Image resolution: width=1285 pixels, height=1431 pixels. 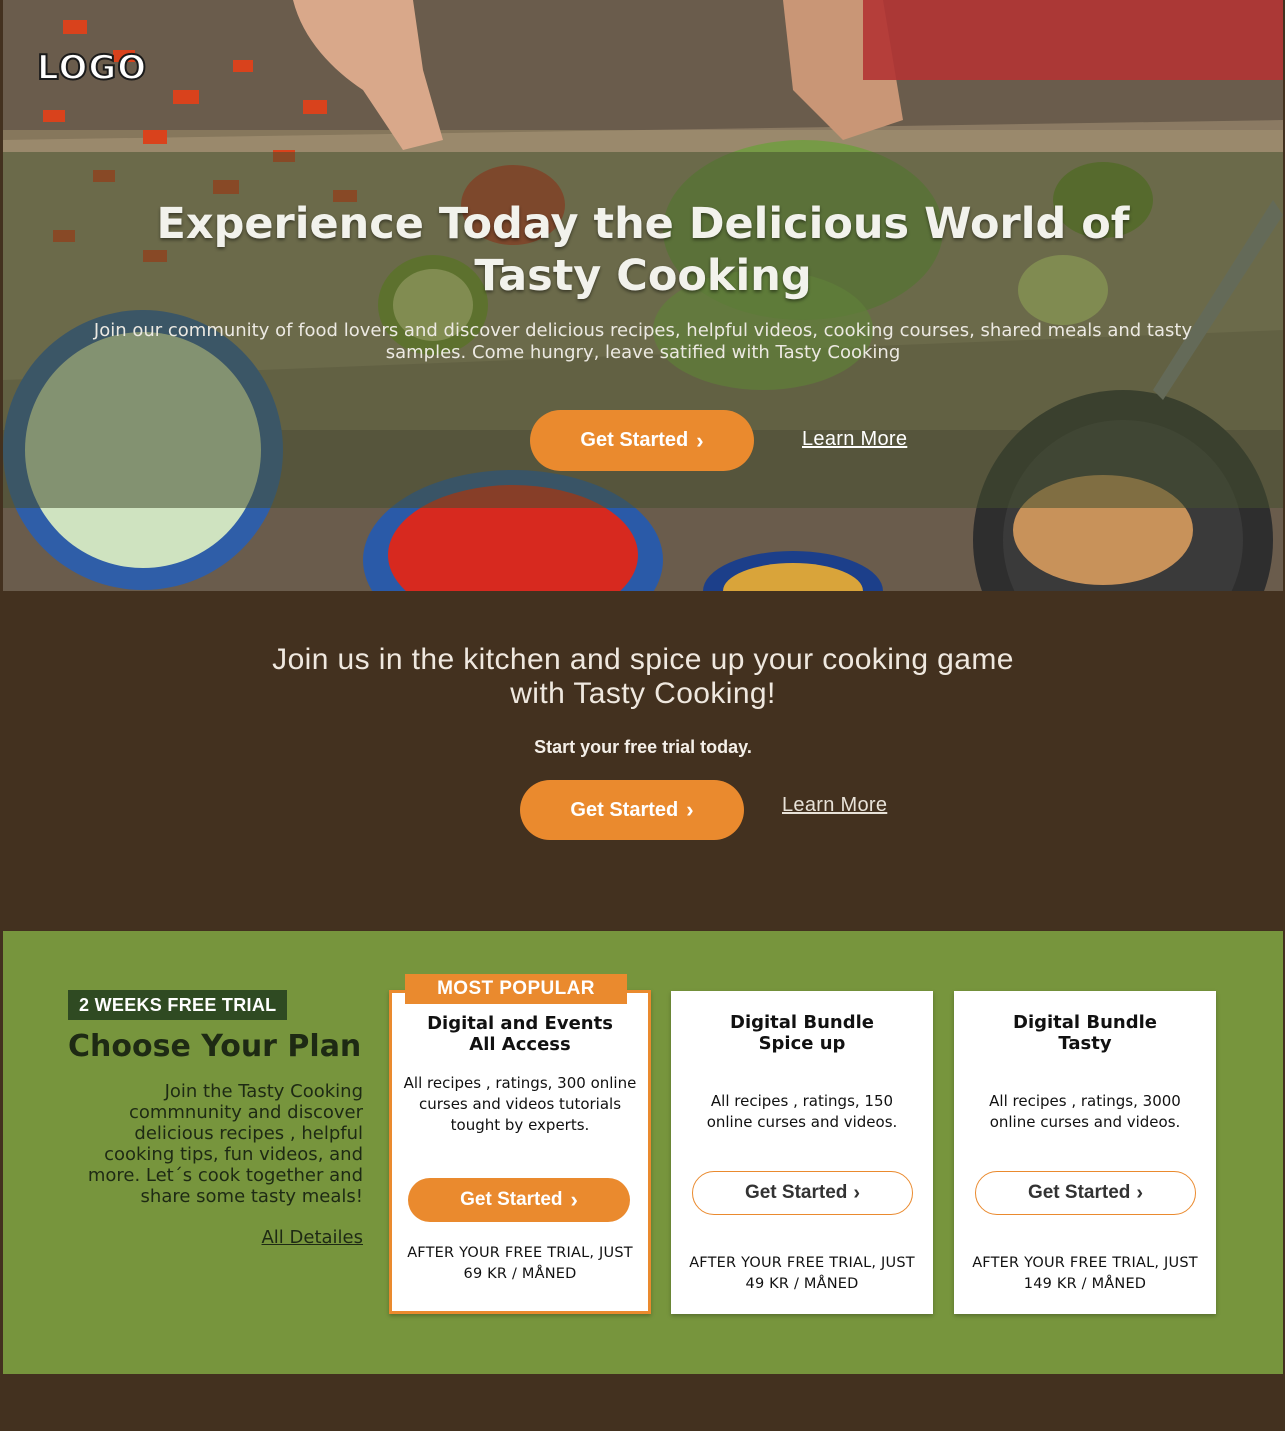 What do you see at coordinates (1085, 1033) in the screenshot?
I see `plan-title: Digital Bundle Tasty` at bounding box center [1085, 1033].